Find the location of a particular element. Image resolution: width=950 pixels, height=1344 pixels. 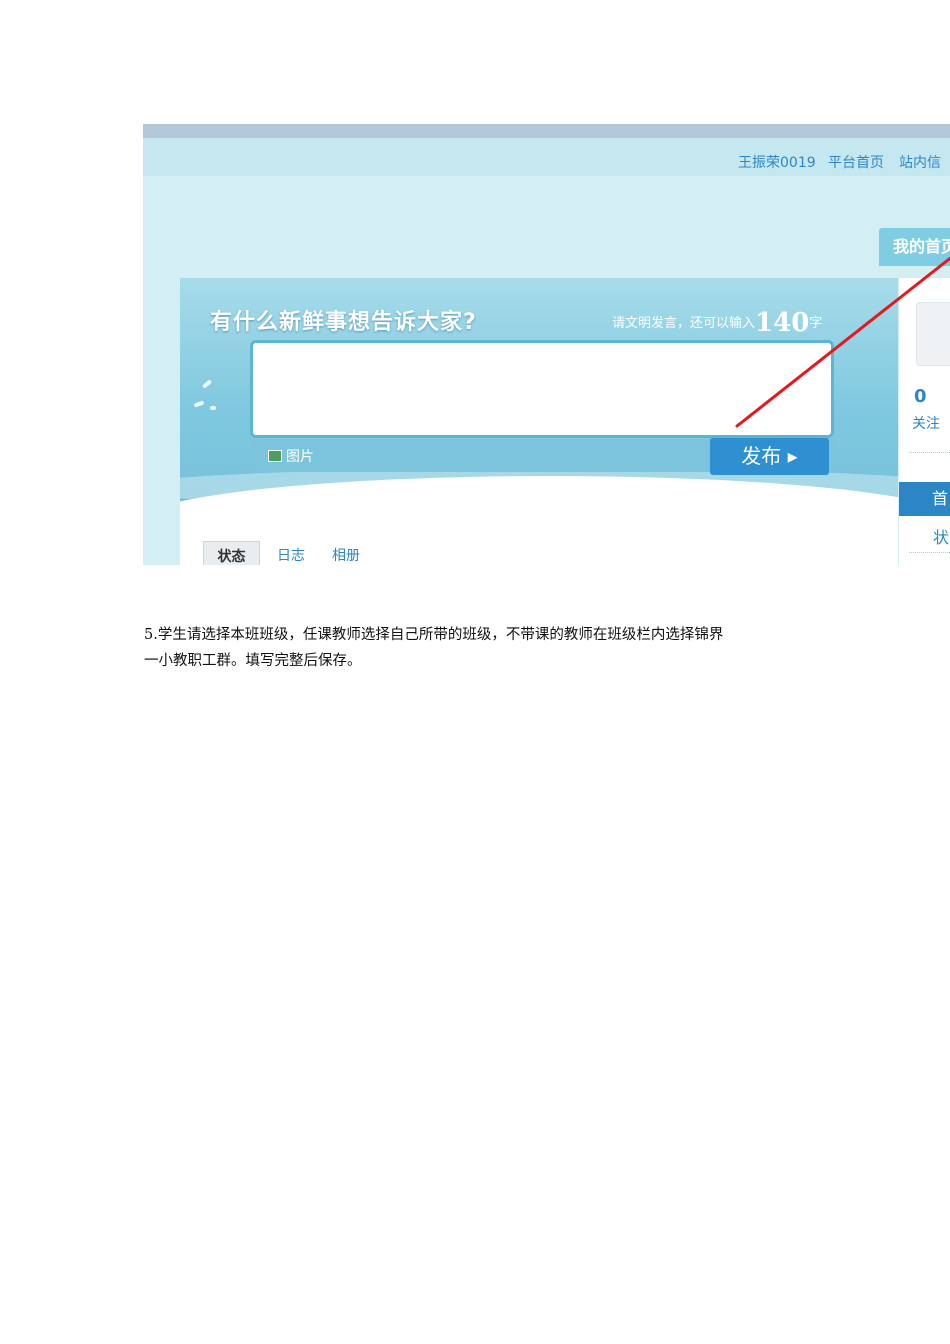

red-arrow-annotation is located at coordinates (842, 342).